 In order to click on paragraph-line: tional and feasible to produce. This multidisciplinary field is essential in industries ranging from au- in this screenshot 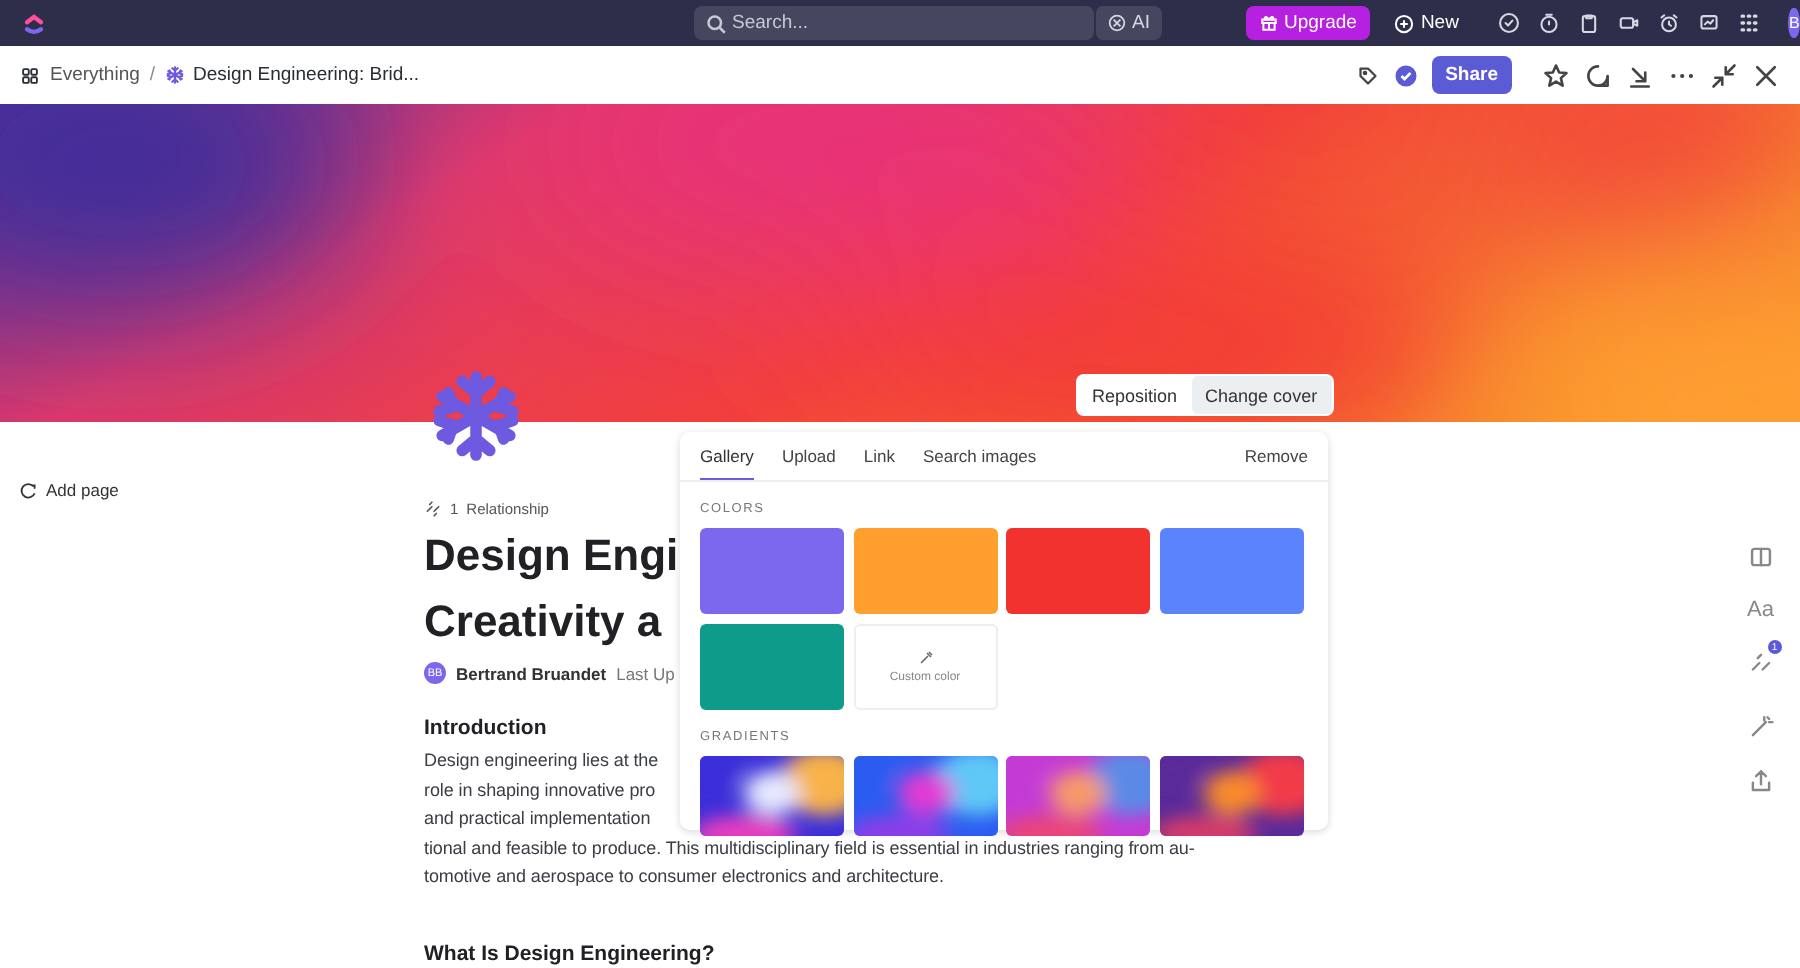, I will do `click(809, 848)`.